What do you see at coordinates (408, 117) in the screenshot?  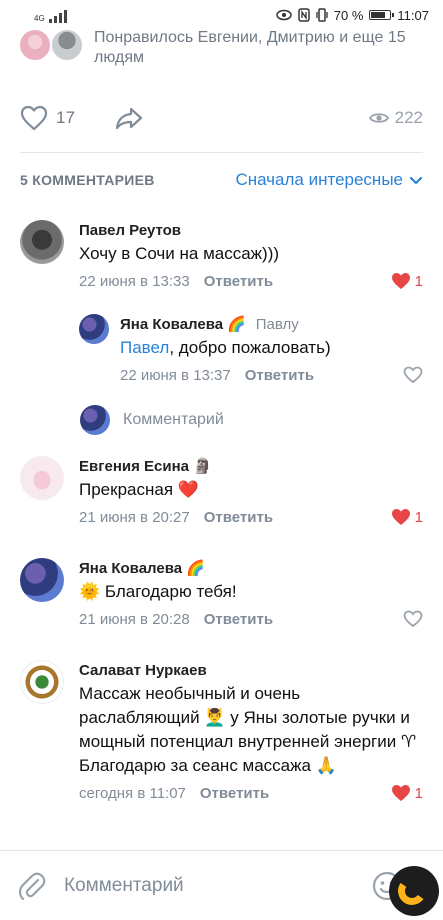 I see `views-count: 222` at bounding box center [408, 117].